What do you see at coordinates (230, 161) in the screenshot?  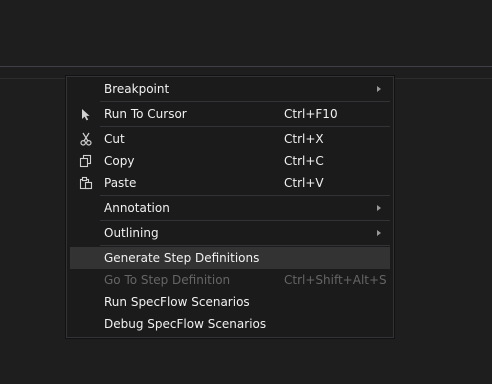 I see `menu-item-copy: Copy Ctrl+C` at bounding box center [230, 161].